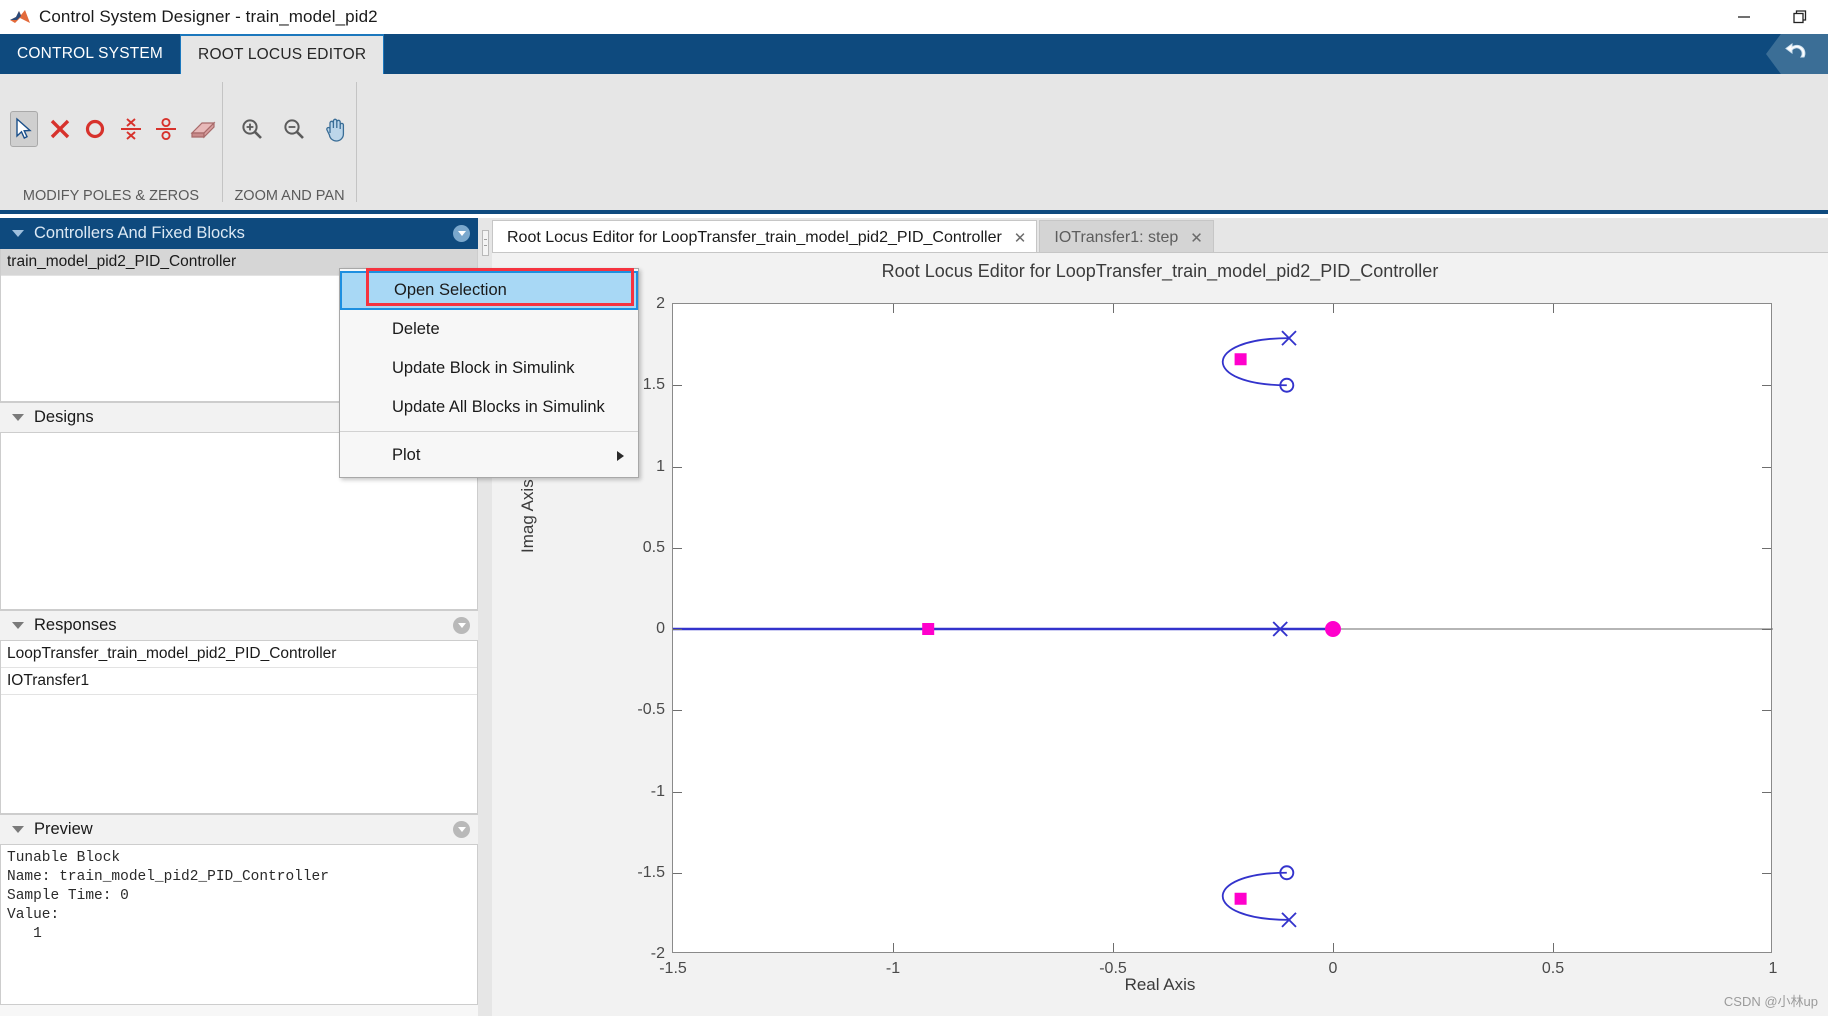 This screenshot has width=1828, height=1016. What do you see at coordinates (1333, 629) in the screenshot?
I see `integrator-pole-marker` at bounding box center [1333, 629].